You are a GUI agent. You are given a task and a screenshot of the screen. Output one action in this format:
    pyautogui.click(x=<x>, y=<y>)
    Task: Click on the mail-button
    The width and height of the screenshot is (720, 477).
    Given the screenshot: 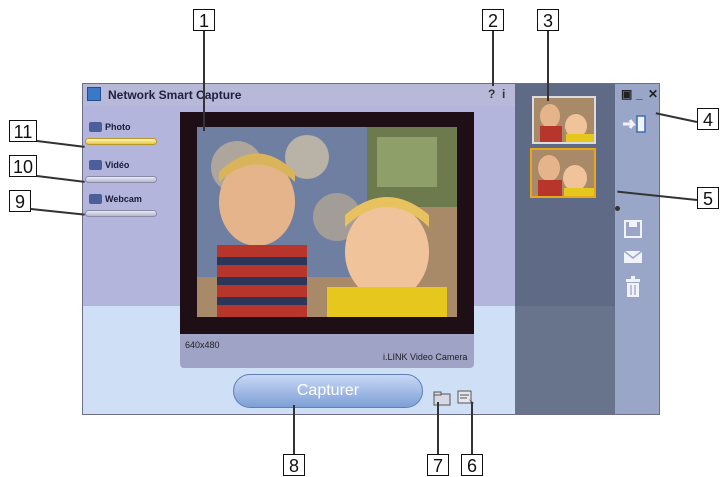 What is the action you would take?
    pyautogui.click(x=633, y=259)
    